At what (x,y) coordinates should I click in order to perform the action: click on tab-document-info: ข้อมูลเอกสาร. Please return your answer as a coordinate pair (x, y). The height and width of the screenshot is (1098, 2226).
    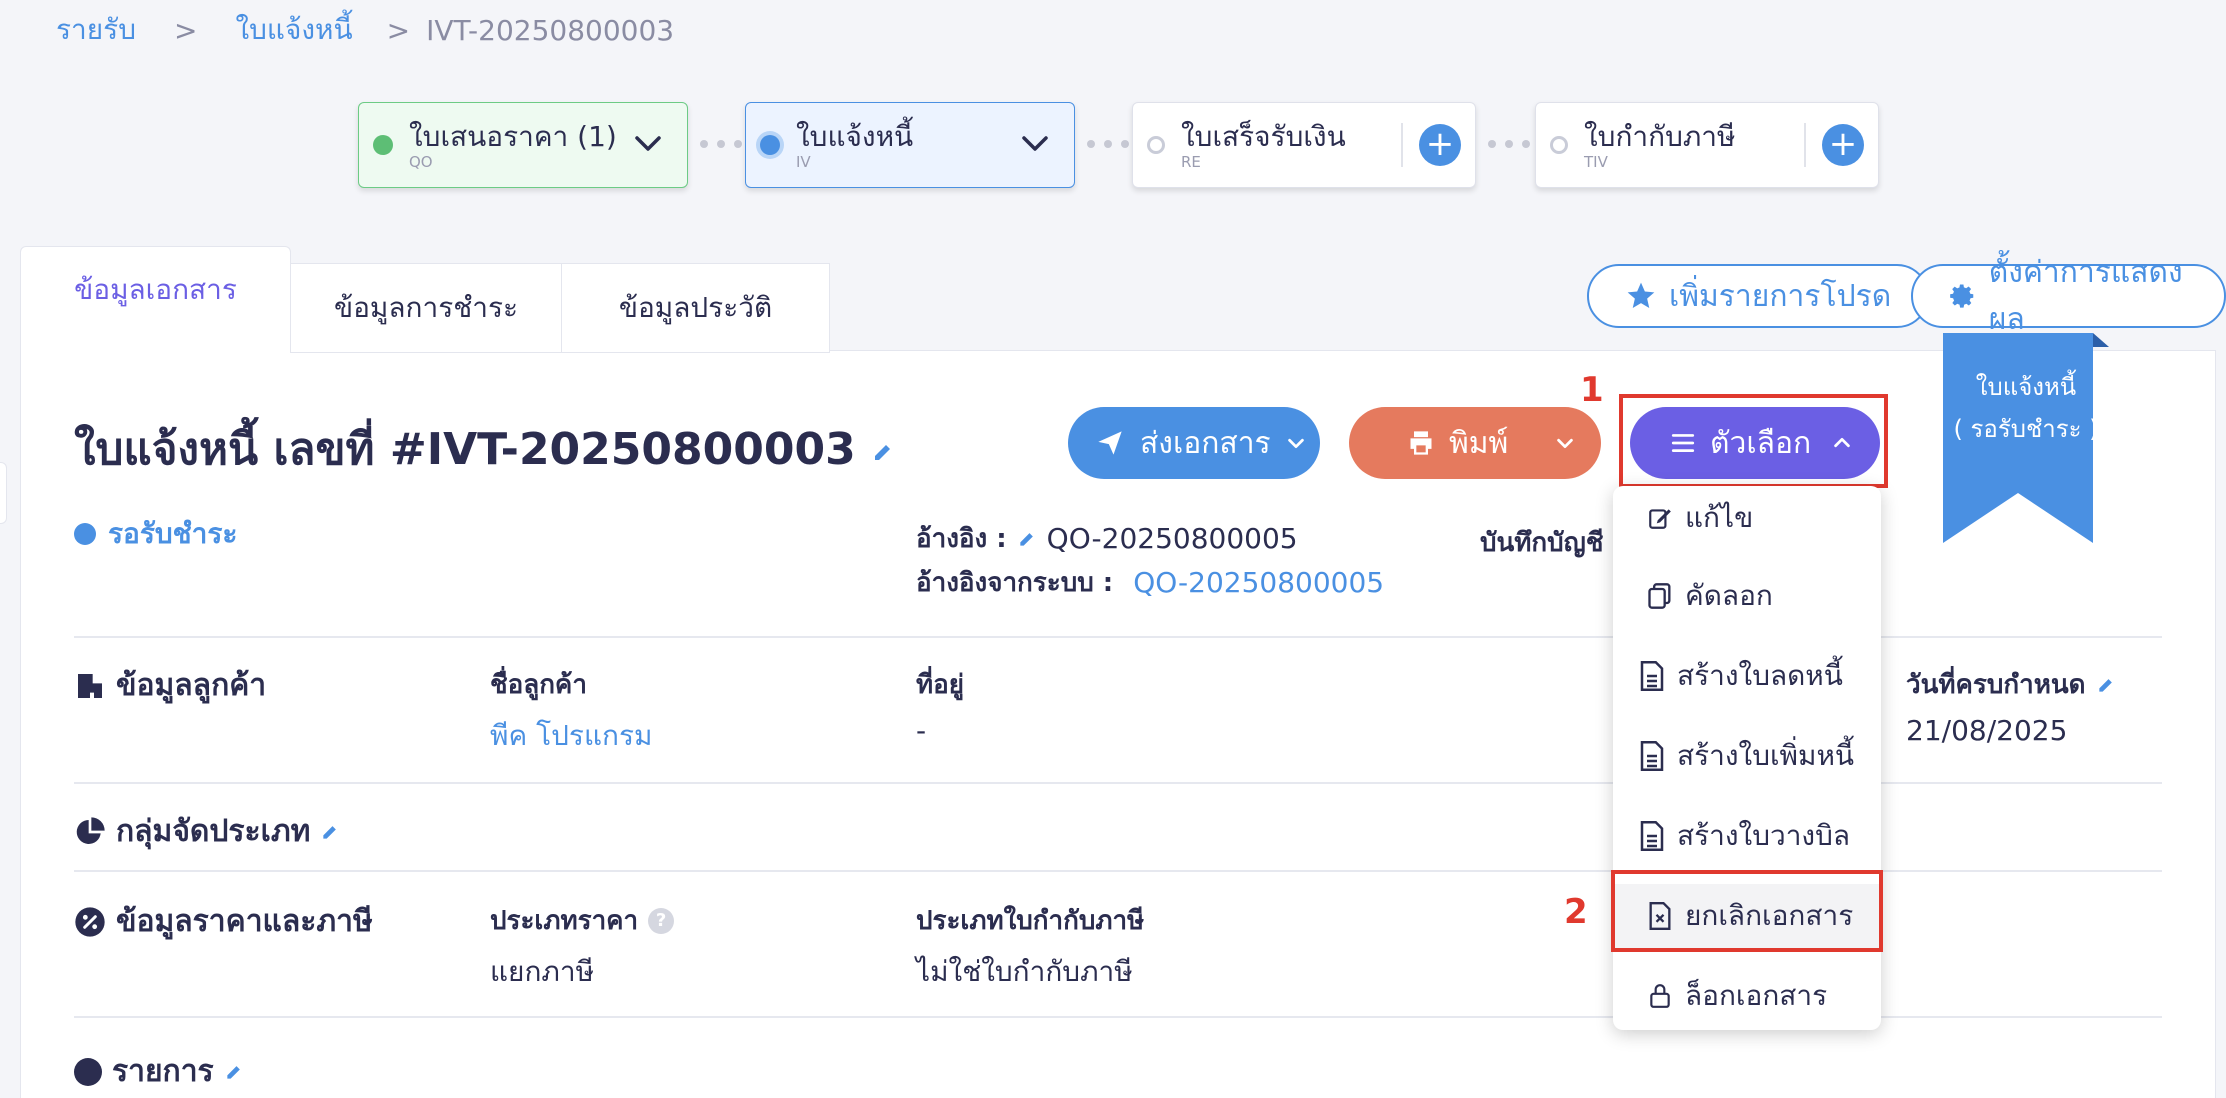
    Looking at the image, I should click on (155, 299).